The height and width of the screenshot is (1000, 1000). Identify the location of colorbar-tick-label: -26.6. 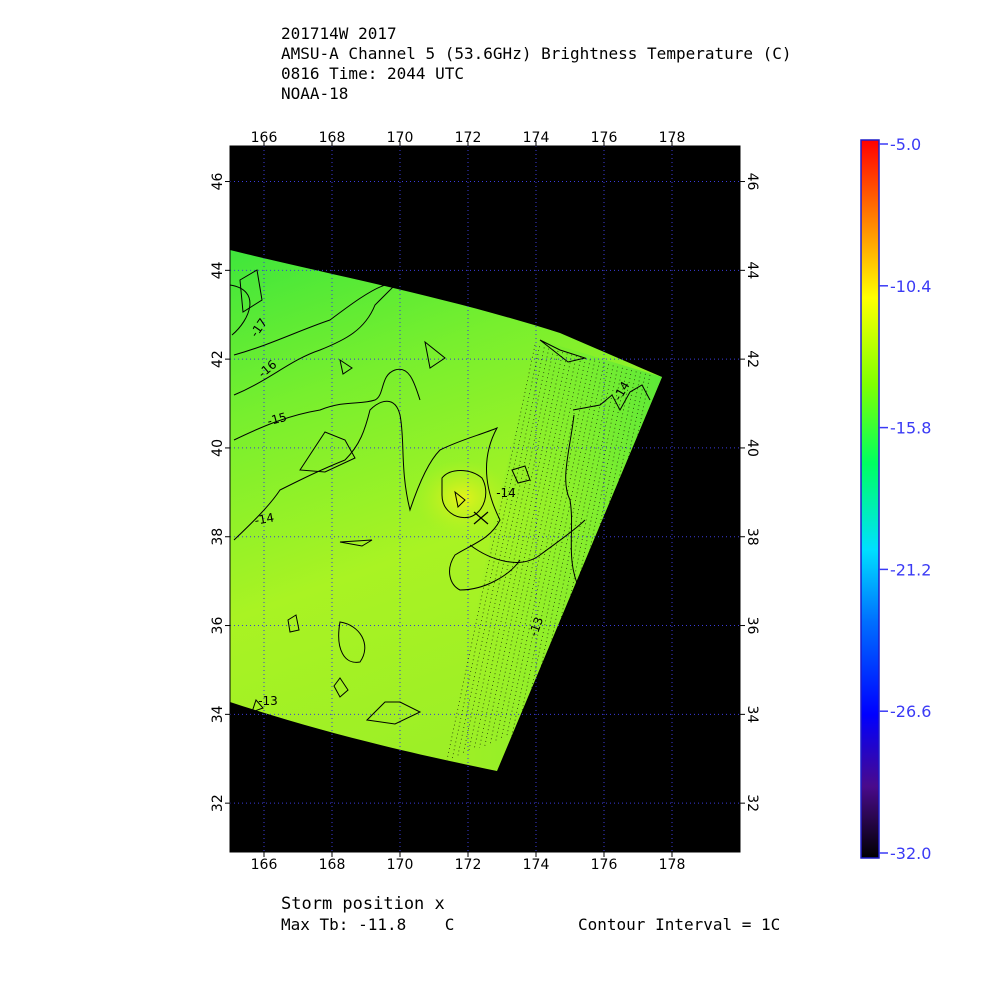
(910, 711).